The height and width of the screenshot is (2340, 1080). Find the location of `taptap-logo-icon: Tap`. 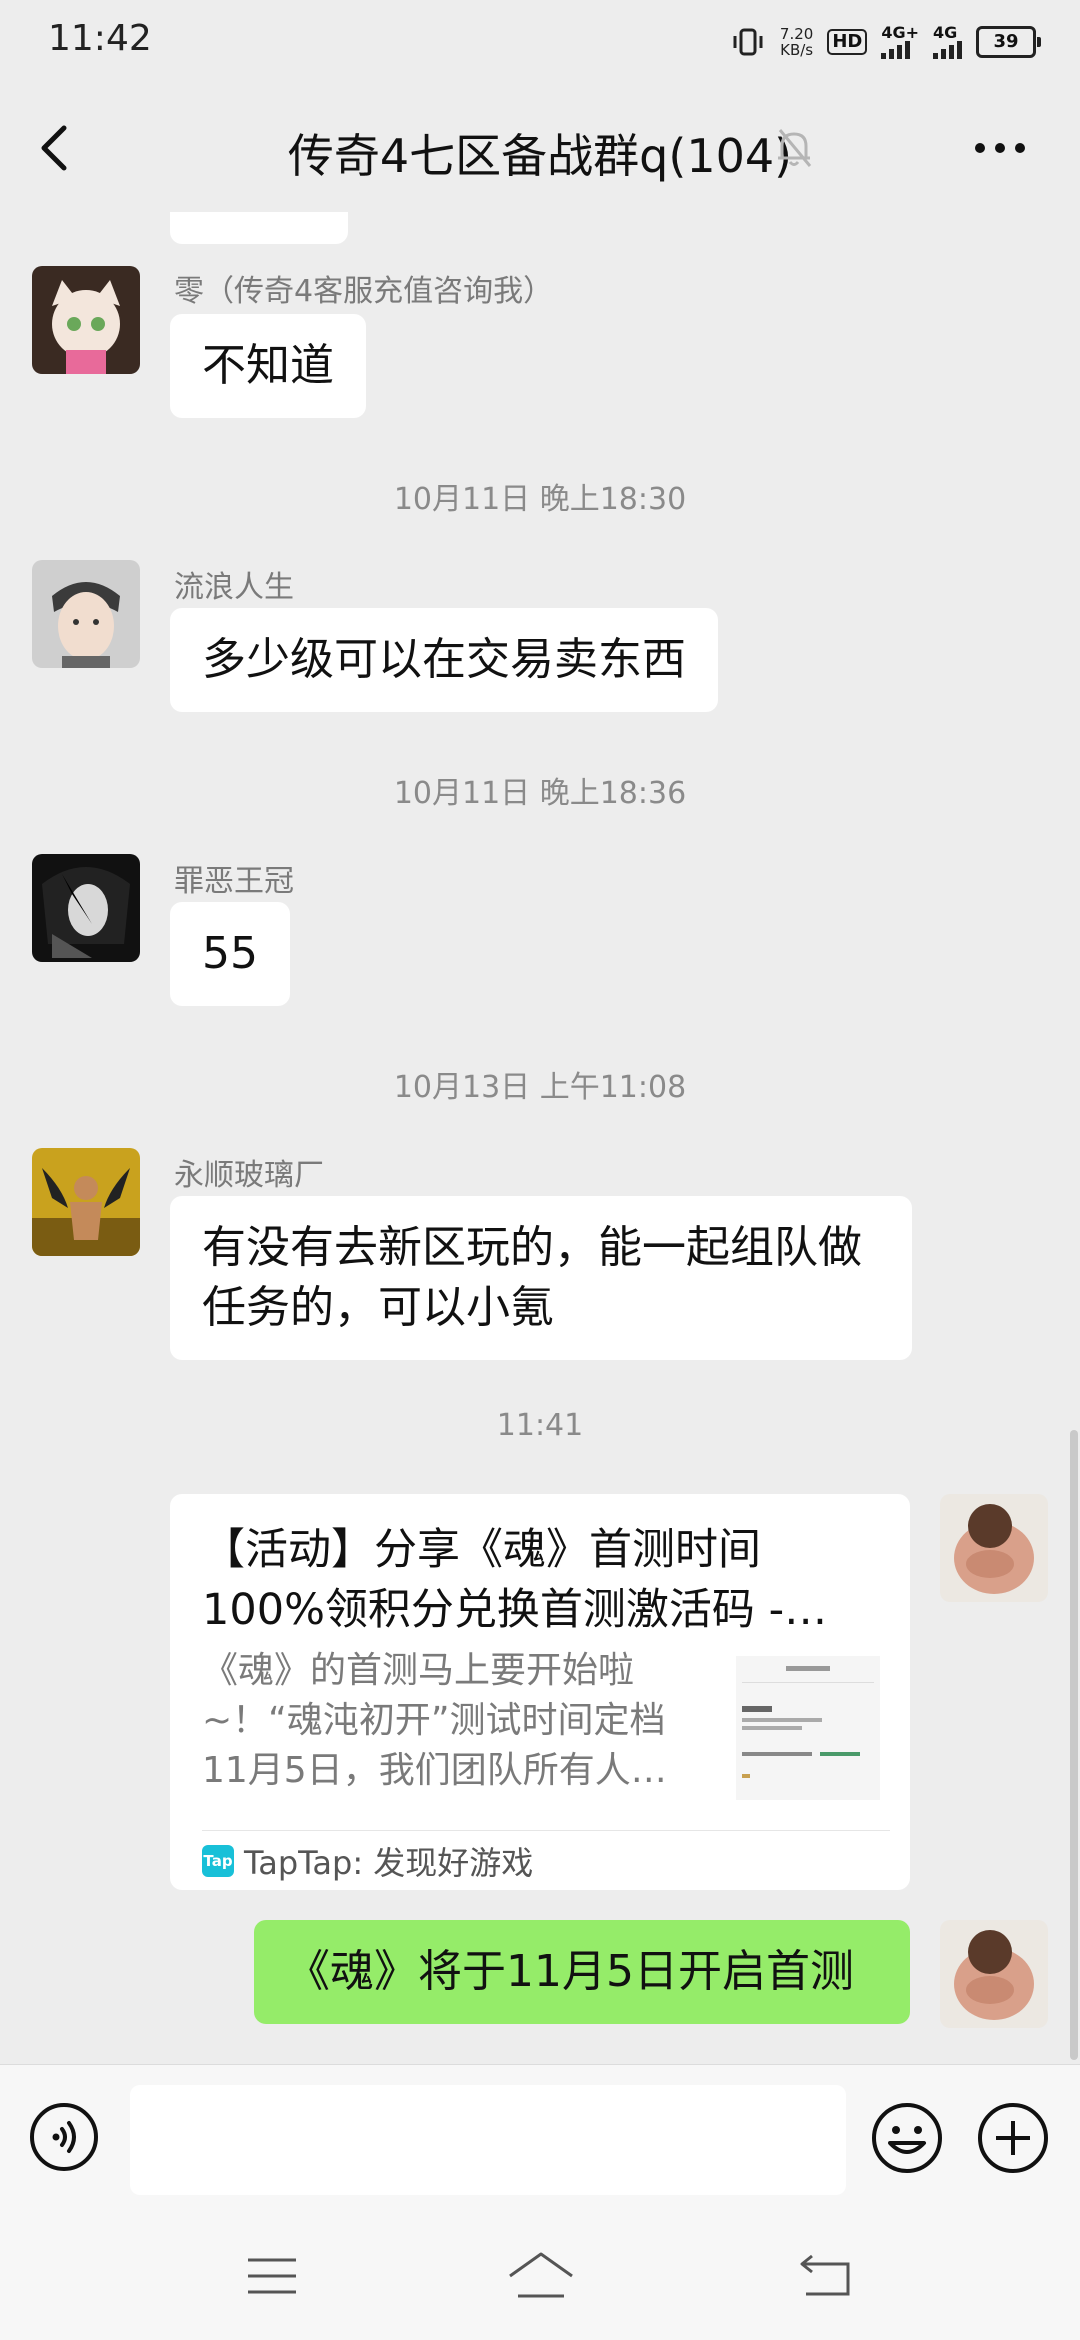

taptap-logo-icon: Tap is located at coordinates (218, 1861).